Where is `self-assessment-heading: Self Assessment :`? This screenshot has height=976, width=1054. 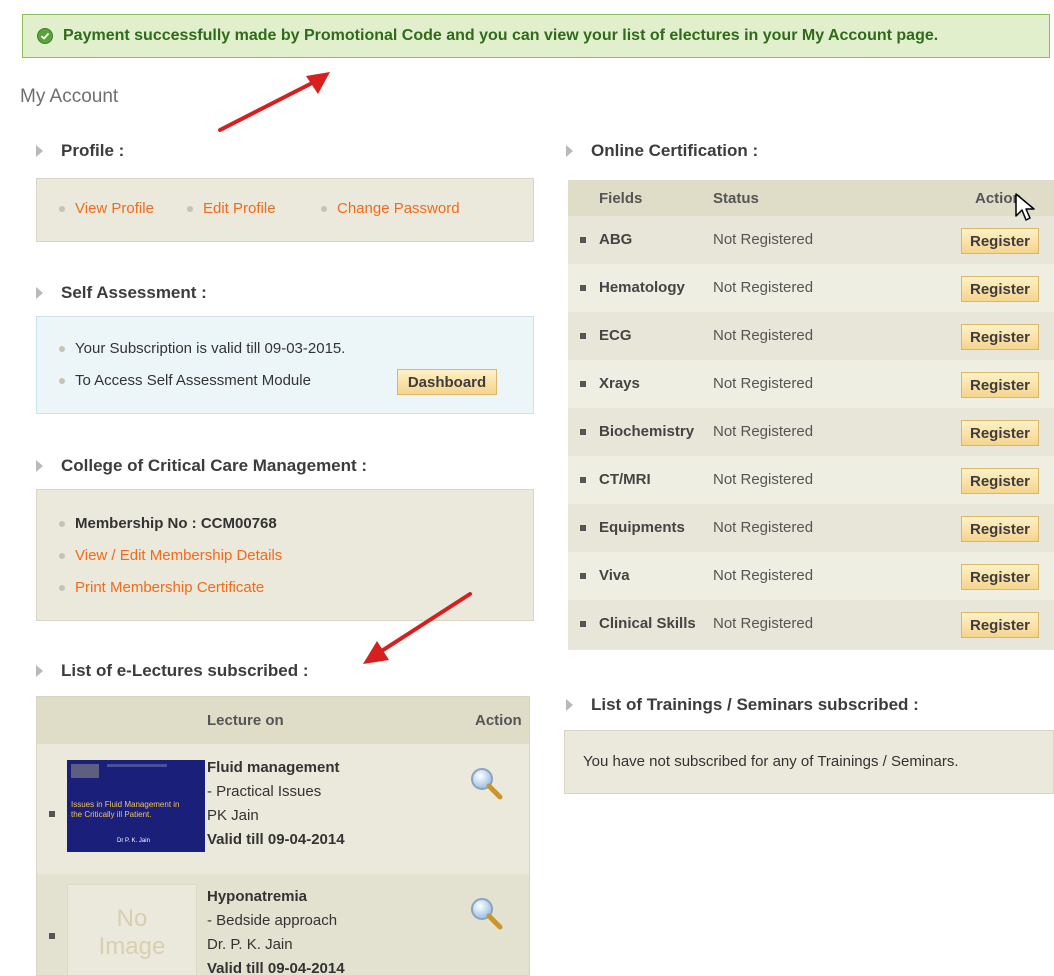
self-assessment-heading: Self Assessment : is located at coordinates (121, 293).